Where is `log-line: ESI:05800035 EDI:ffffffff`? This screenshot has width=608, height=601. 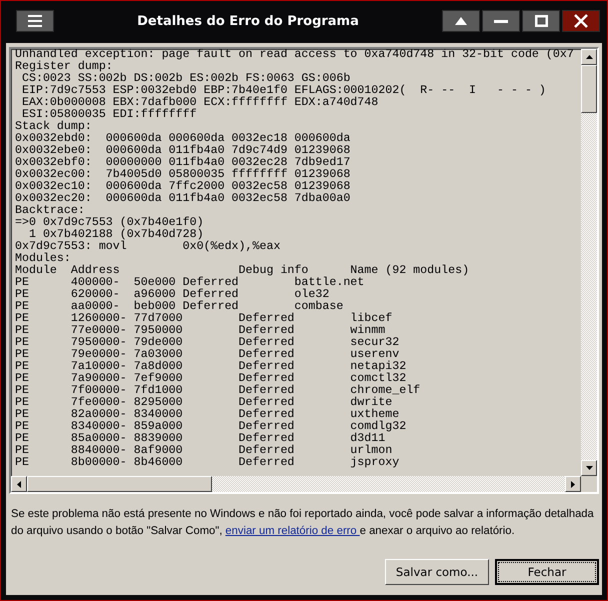 log-line: ESI:05800035 EDI:ffffffff is located at coordinates (109, 115).